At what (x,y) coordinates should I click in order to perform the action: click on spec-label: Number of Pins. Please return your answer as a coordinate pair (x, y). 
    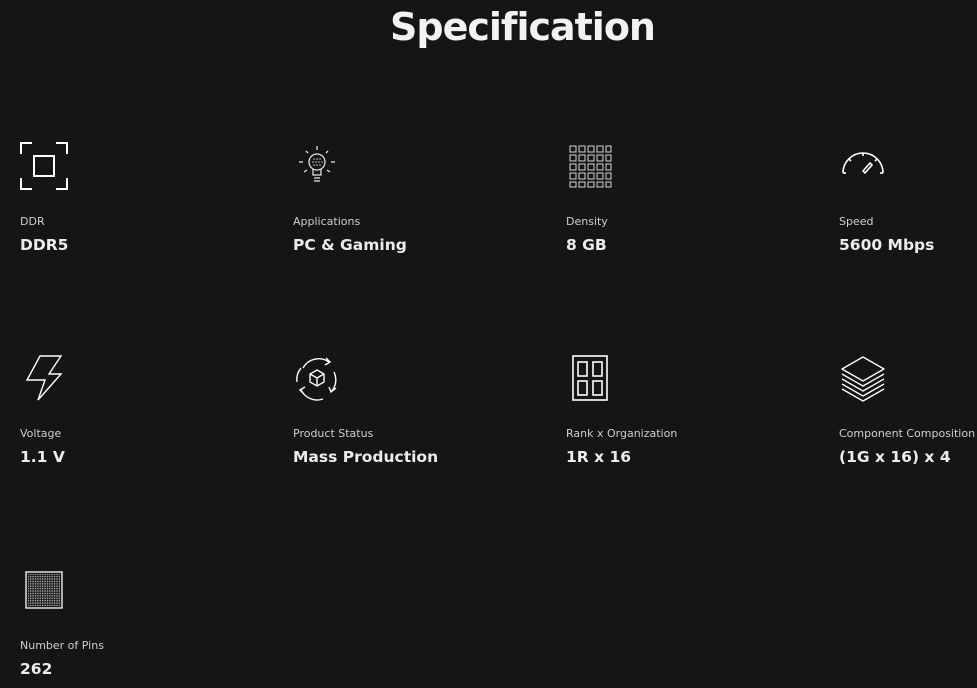
    Looking at the image, I should click on (62, 645).